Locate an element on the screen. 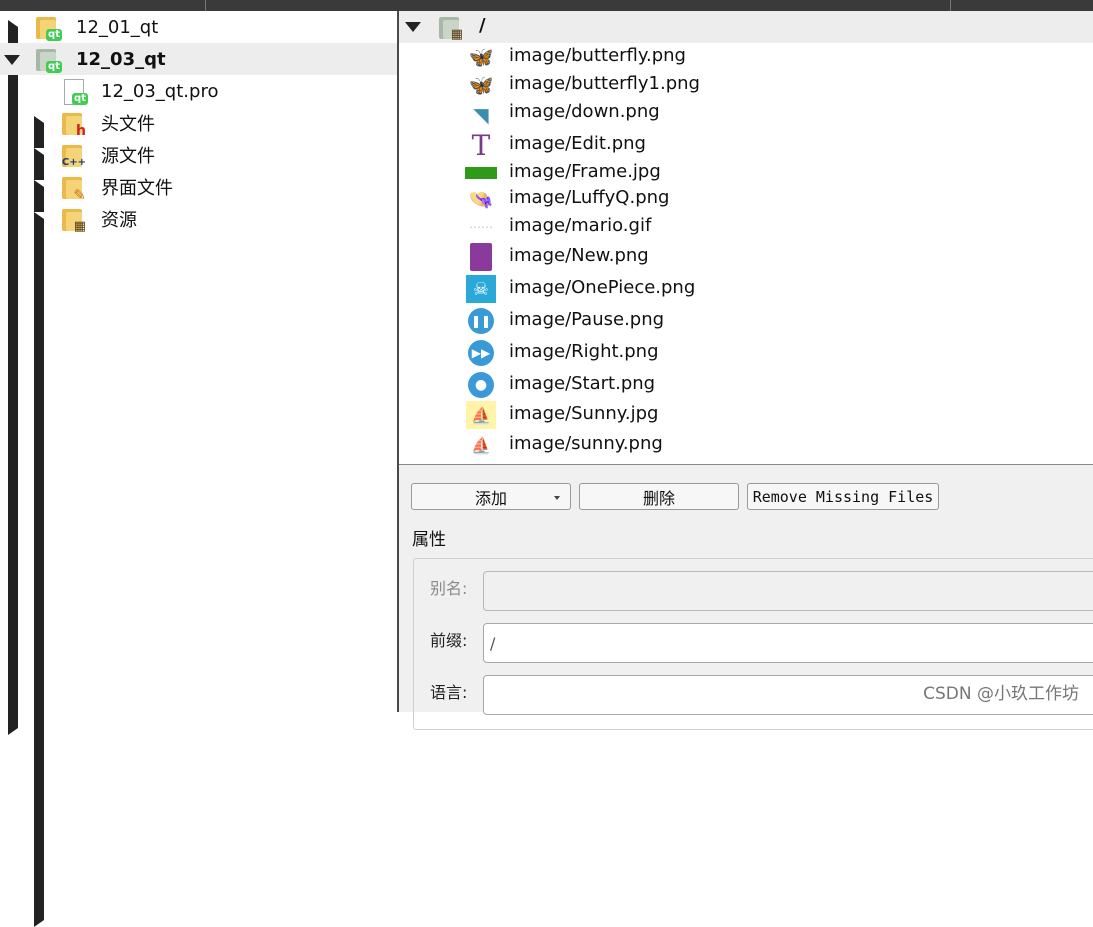 This screenshot has height=927, width=1093. frame-image-icon is located at coordinates (481, 173).